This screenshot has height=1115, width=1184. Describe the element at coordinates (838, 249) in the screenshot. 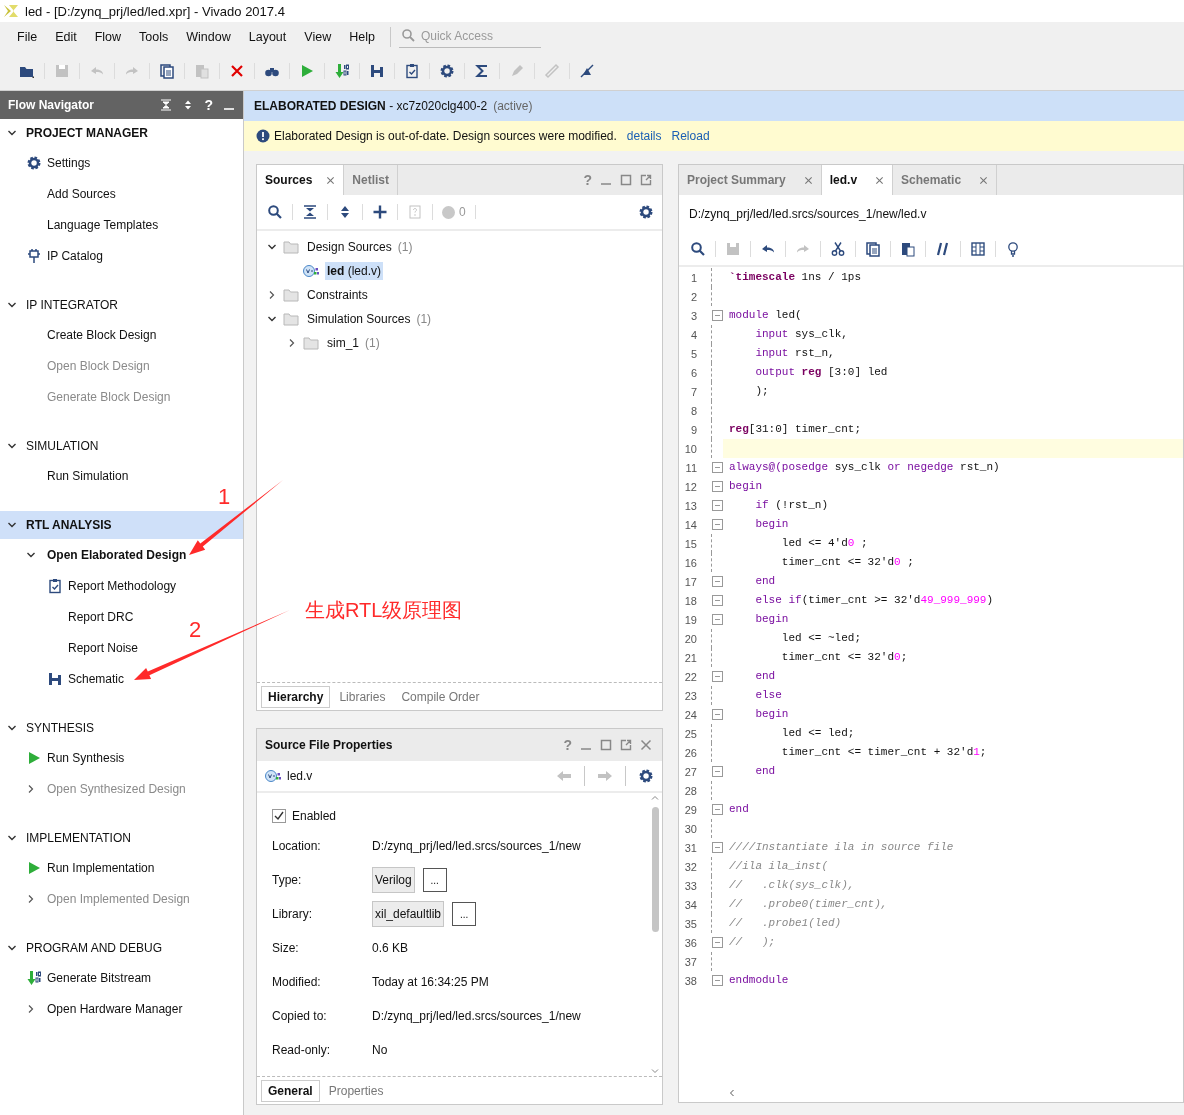

I see `scissors-icon` at that location.